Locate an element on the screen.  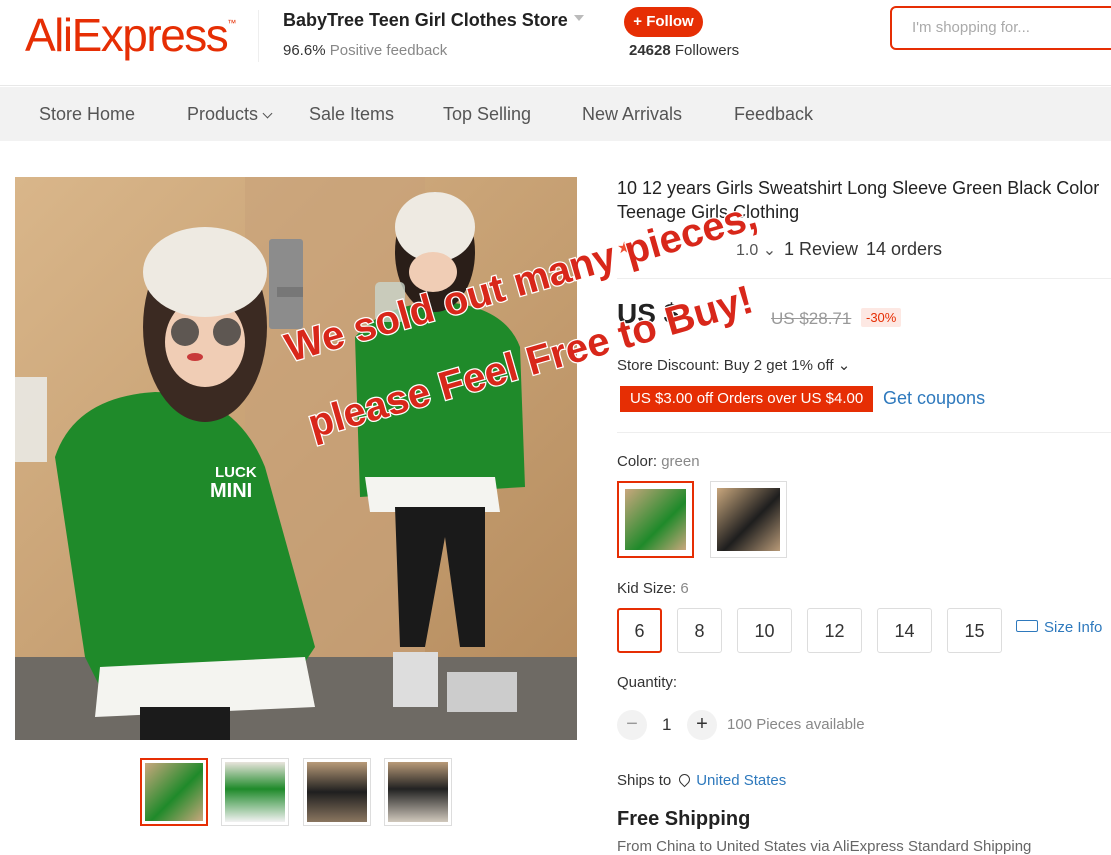
size-info-link: Size Info is located at coordinates (1059, 627).